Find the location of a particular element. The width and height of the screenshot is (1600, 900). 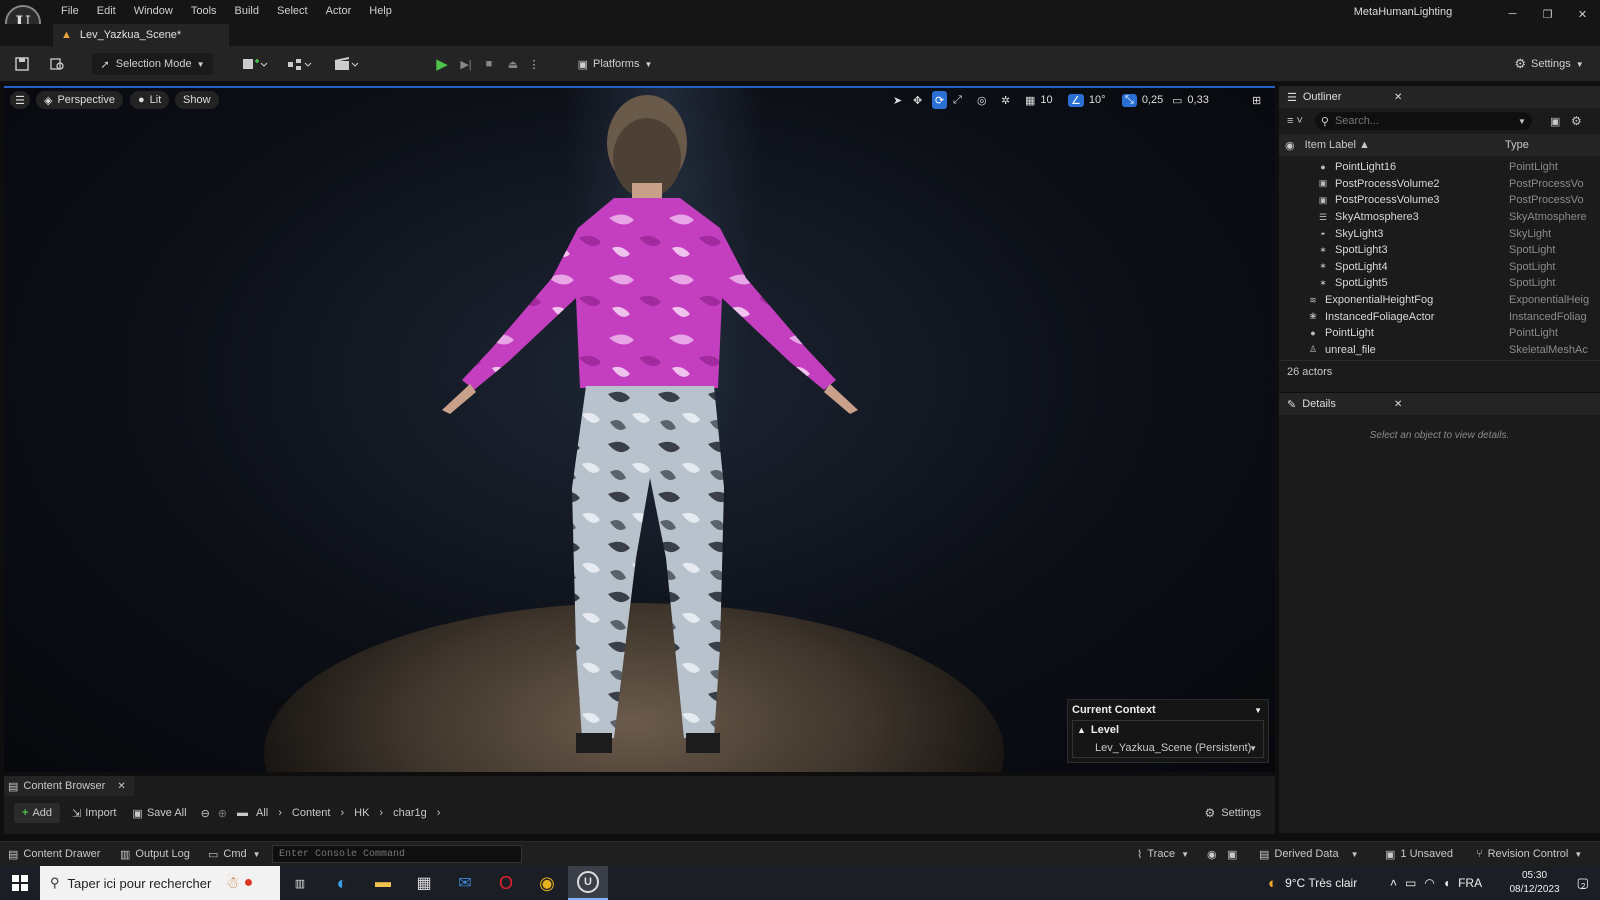

breadcrumb-hk: HK is located at coordinates (361, 813).